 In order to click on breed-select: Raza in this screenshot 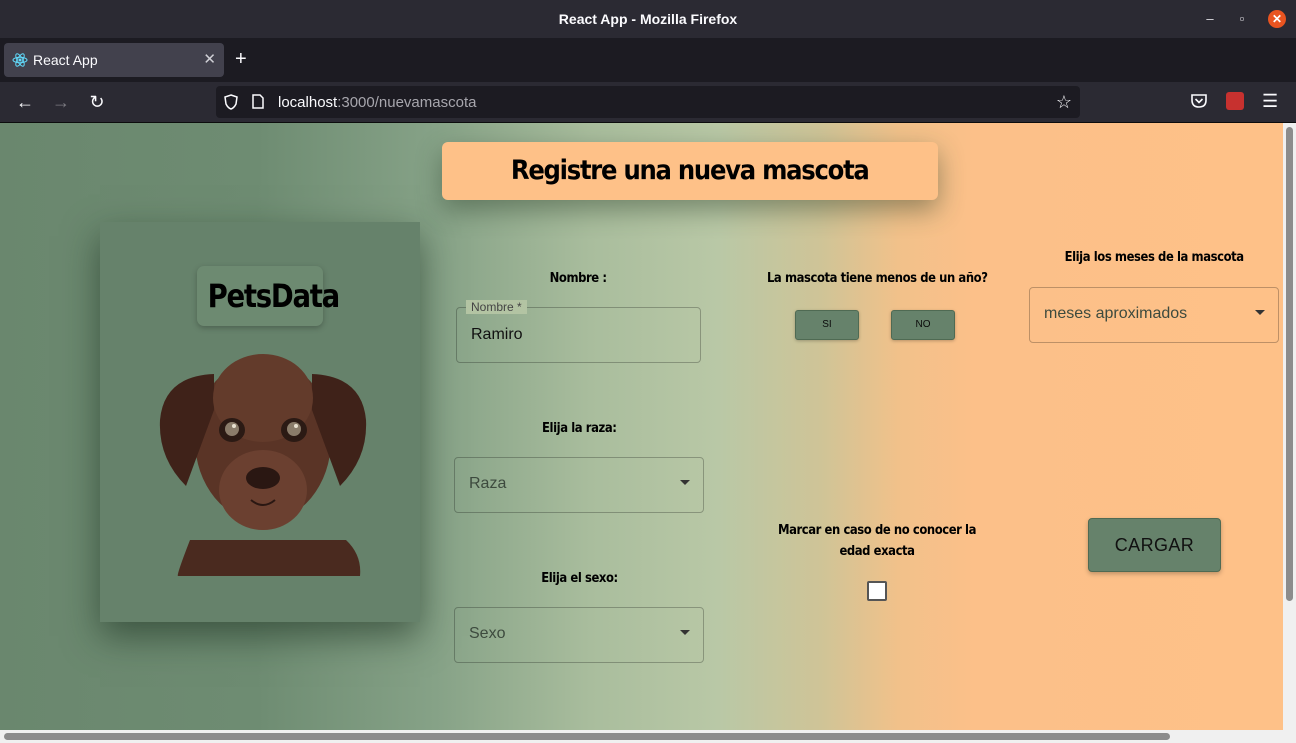, I will do `click(579, 485)`.